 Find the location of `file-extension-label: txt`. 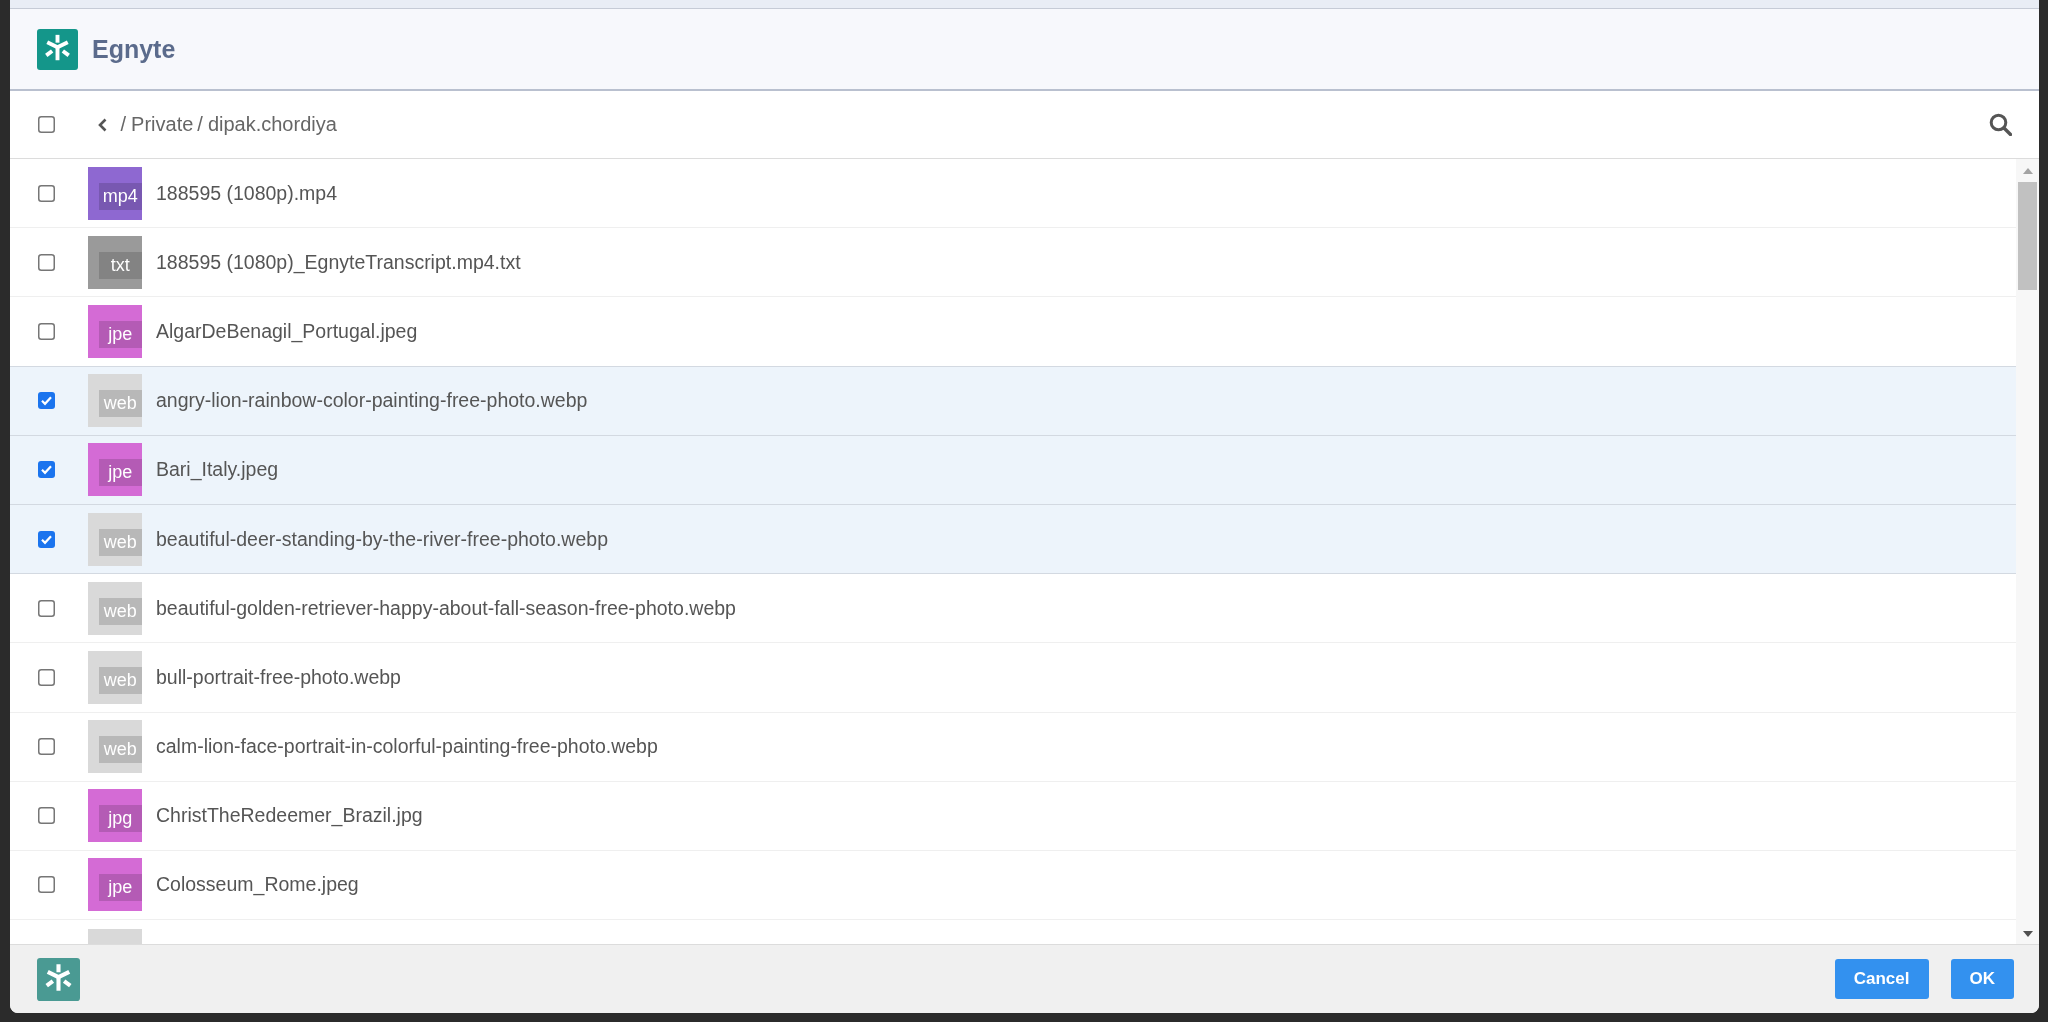

file-extension-label: txt is located at coordinates (120, 265).